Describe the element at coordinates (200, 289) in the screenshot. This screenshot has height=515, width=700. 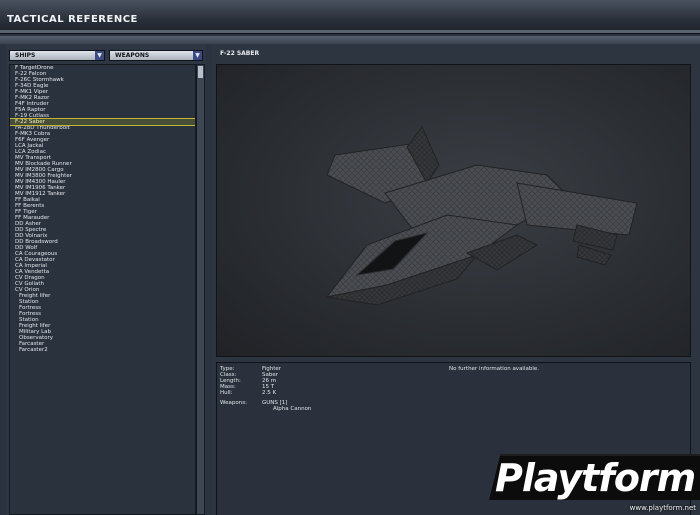
I see `list-scrollbar` at that location.